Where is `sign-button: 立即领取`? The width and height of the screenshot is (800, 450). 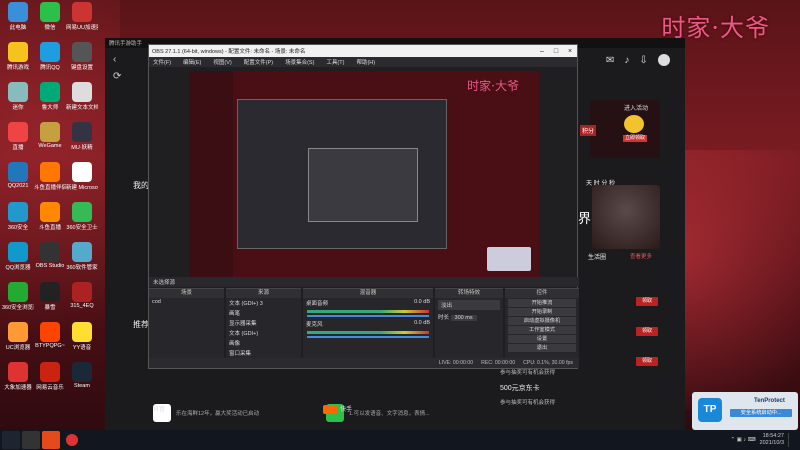
sign-button: 立即领取 is located at coordinates (635, 138).